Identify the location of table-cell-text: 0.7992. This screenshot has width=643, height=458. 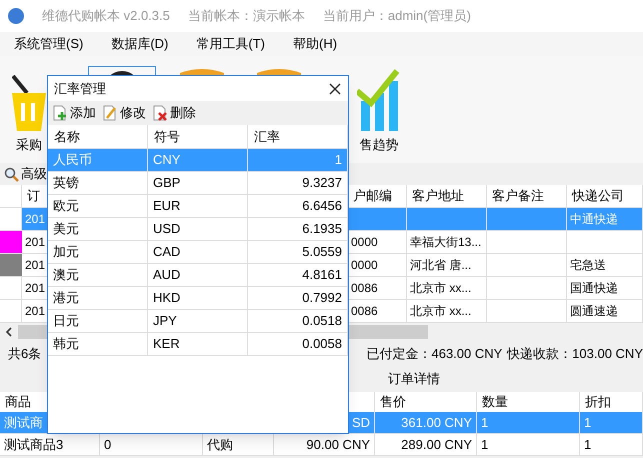
(322, 298).